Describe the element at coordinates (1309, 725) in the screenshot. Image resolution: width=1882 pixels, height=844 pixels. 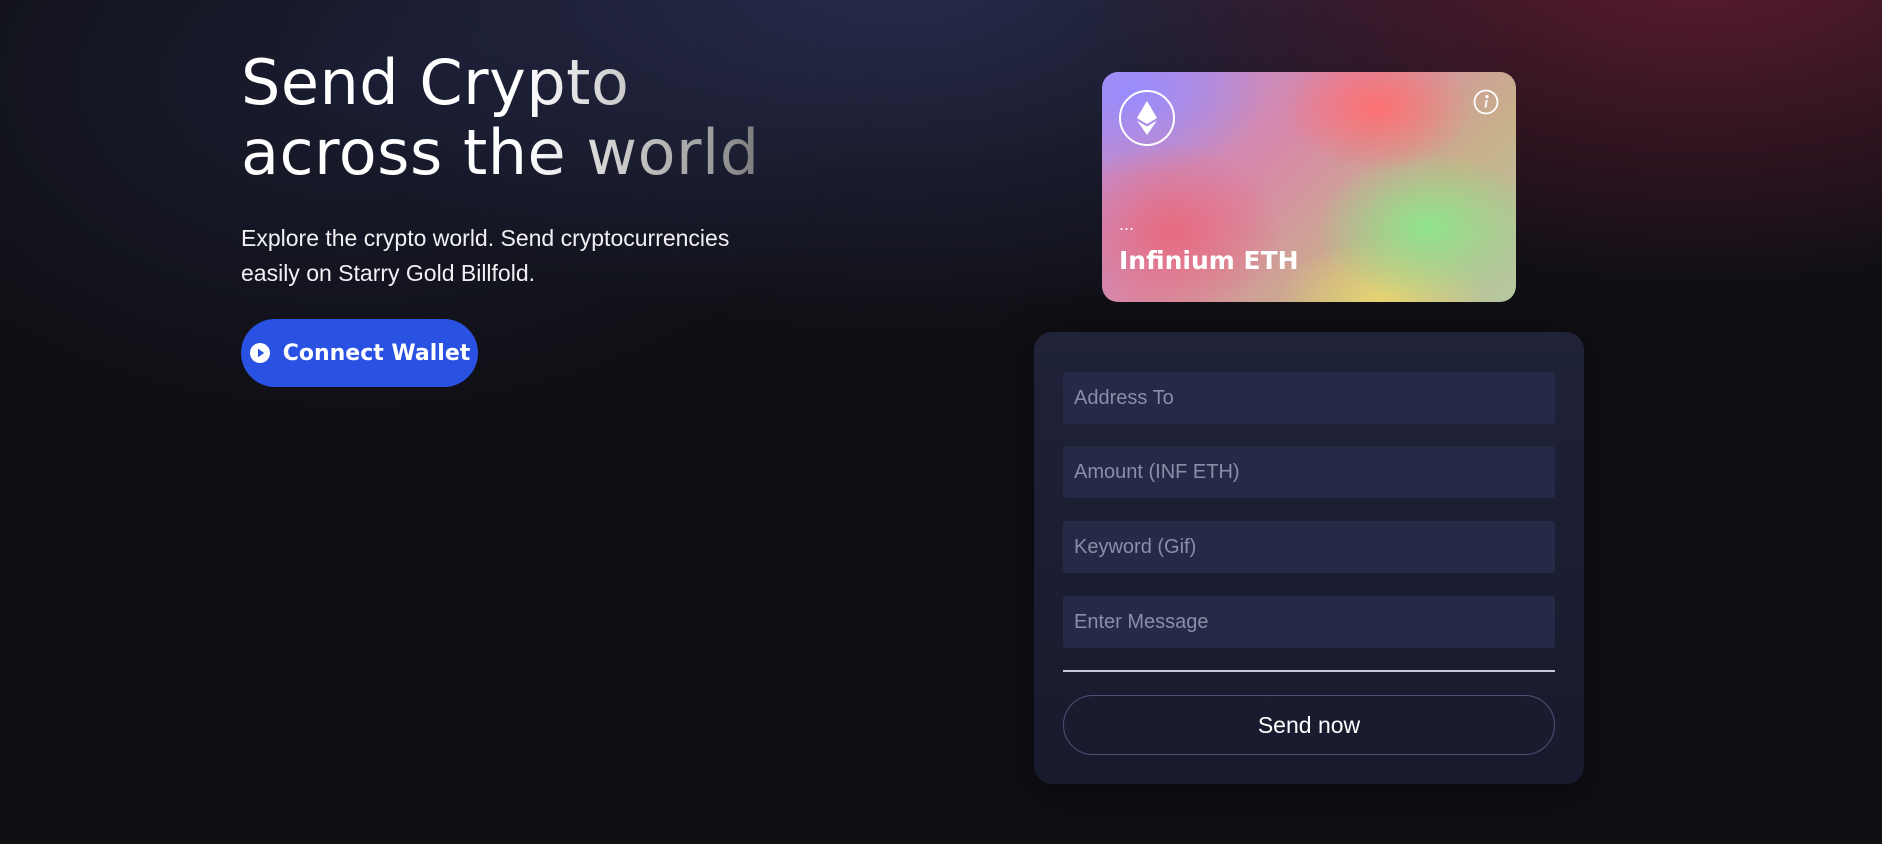
I see `send-now-button: Send now` at that location.